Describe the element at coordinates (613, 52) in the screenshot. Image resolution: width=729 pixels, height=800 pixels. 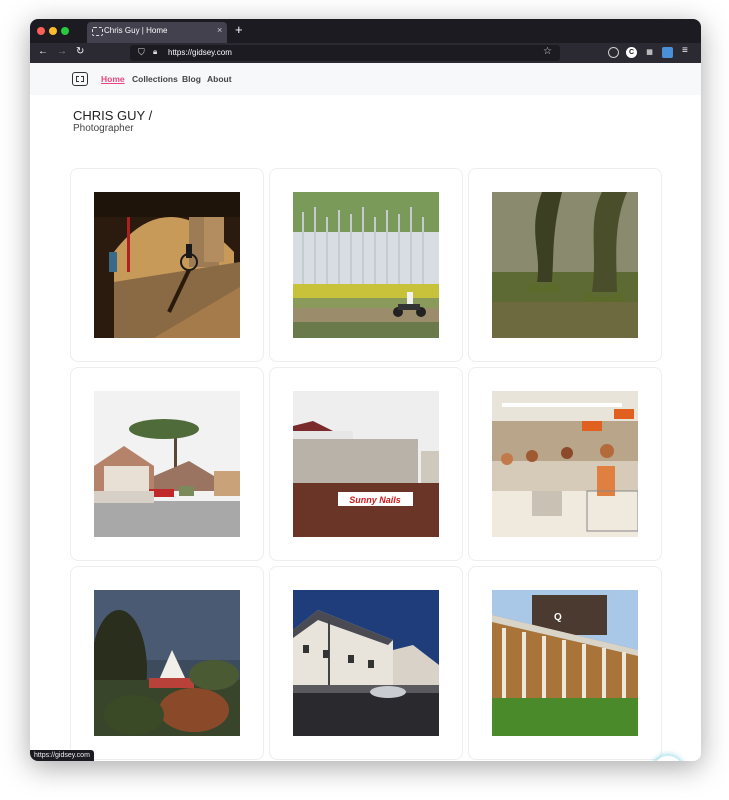
I see `pocket-icon` at that location.